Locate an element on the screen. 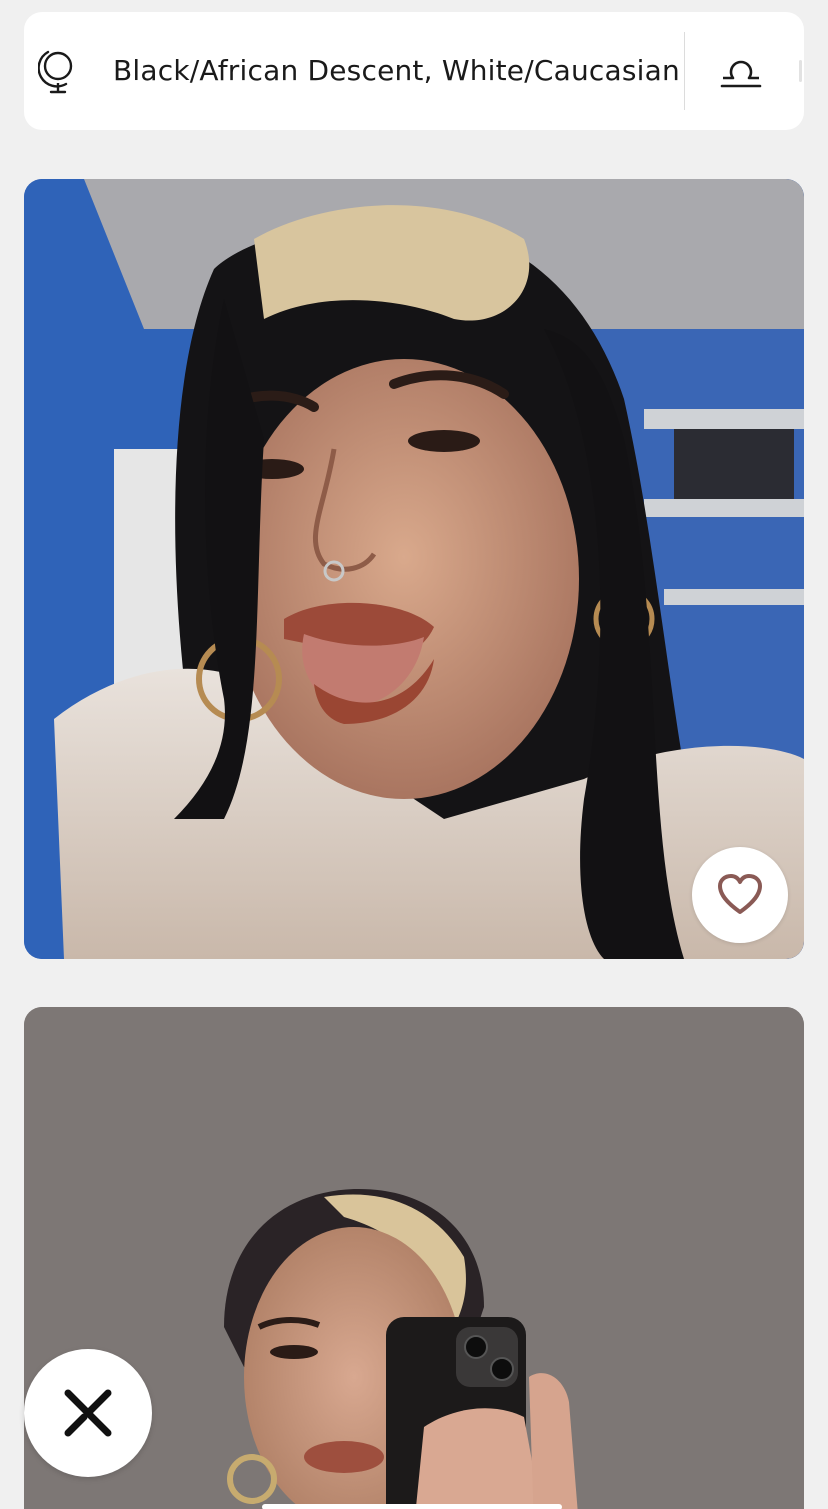  like-button is located at coordinates (740, 895).